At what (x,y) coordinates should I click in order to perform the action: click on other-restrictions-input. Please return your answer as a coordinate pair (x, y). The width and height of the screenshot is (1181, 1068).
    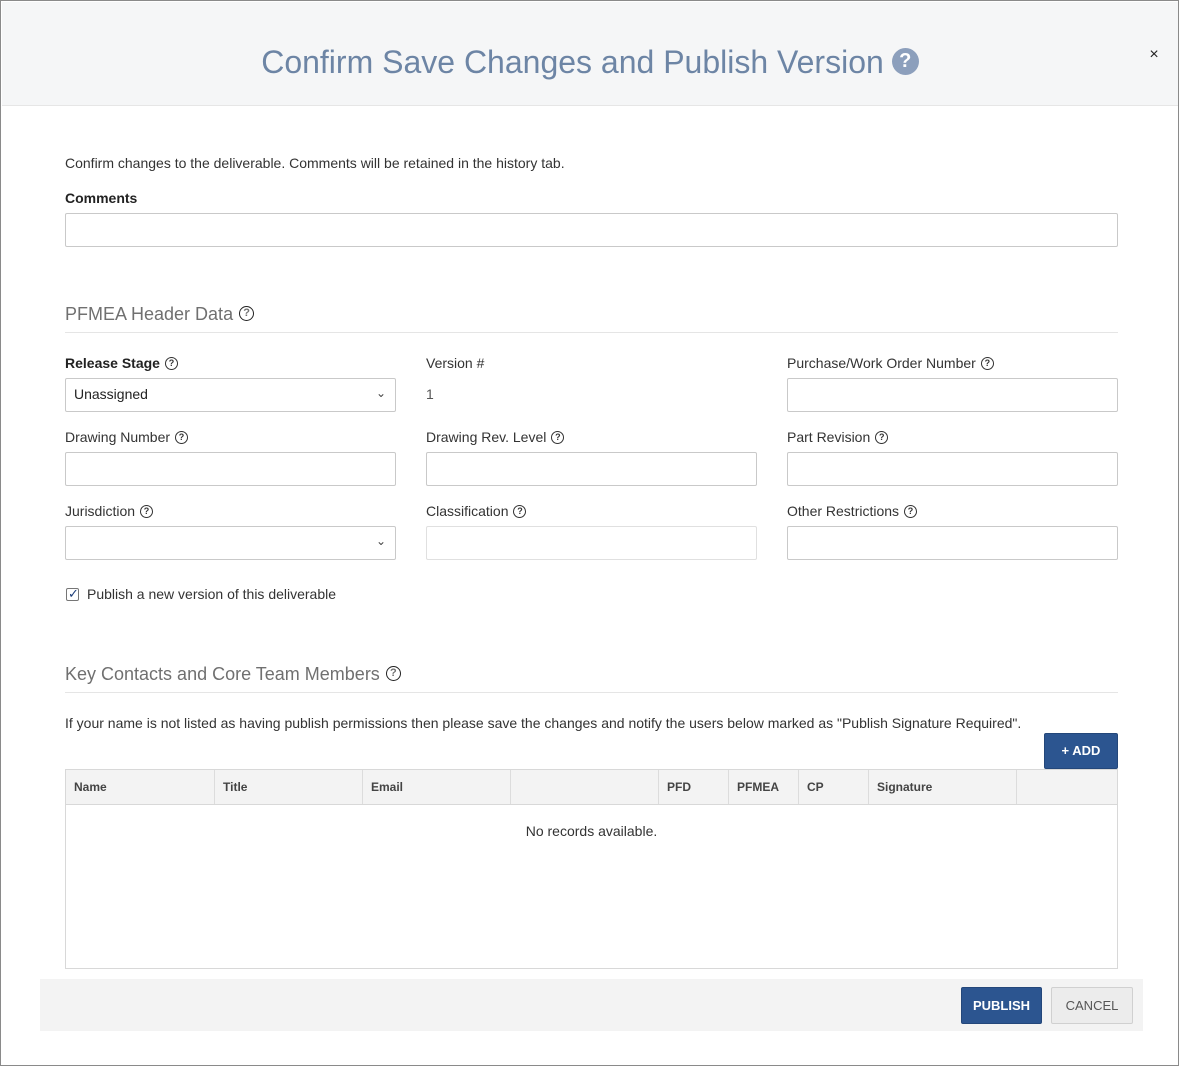
    Looking at the image, I should click on (952, 543).